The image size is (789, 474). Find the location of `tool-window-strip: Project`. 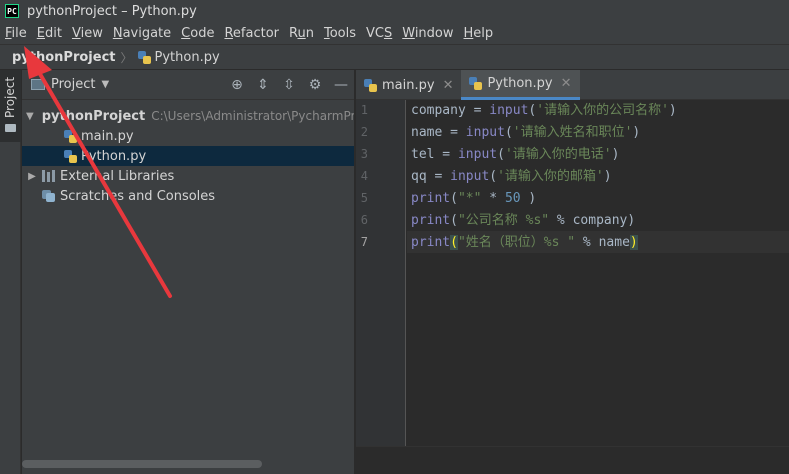

tool-window-strip: Project is located at coordinates (10, 272).